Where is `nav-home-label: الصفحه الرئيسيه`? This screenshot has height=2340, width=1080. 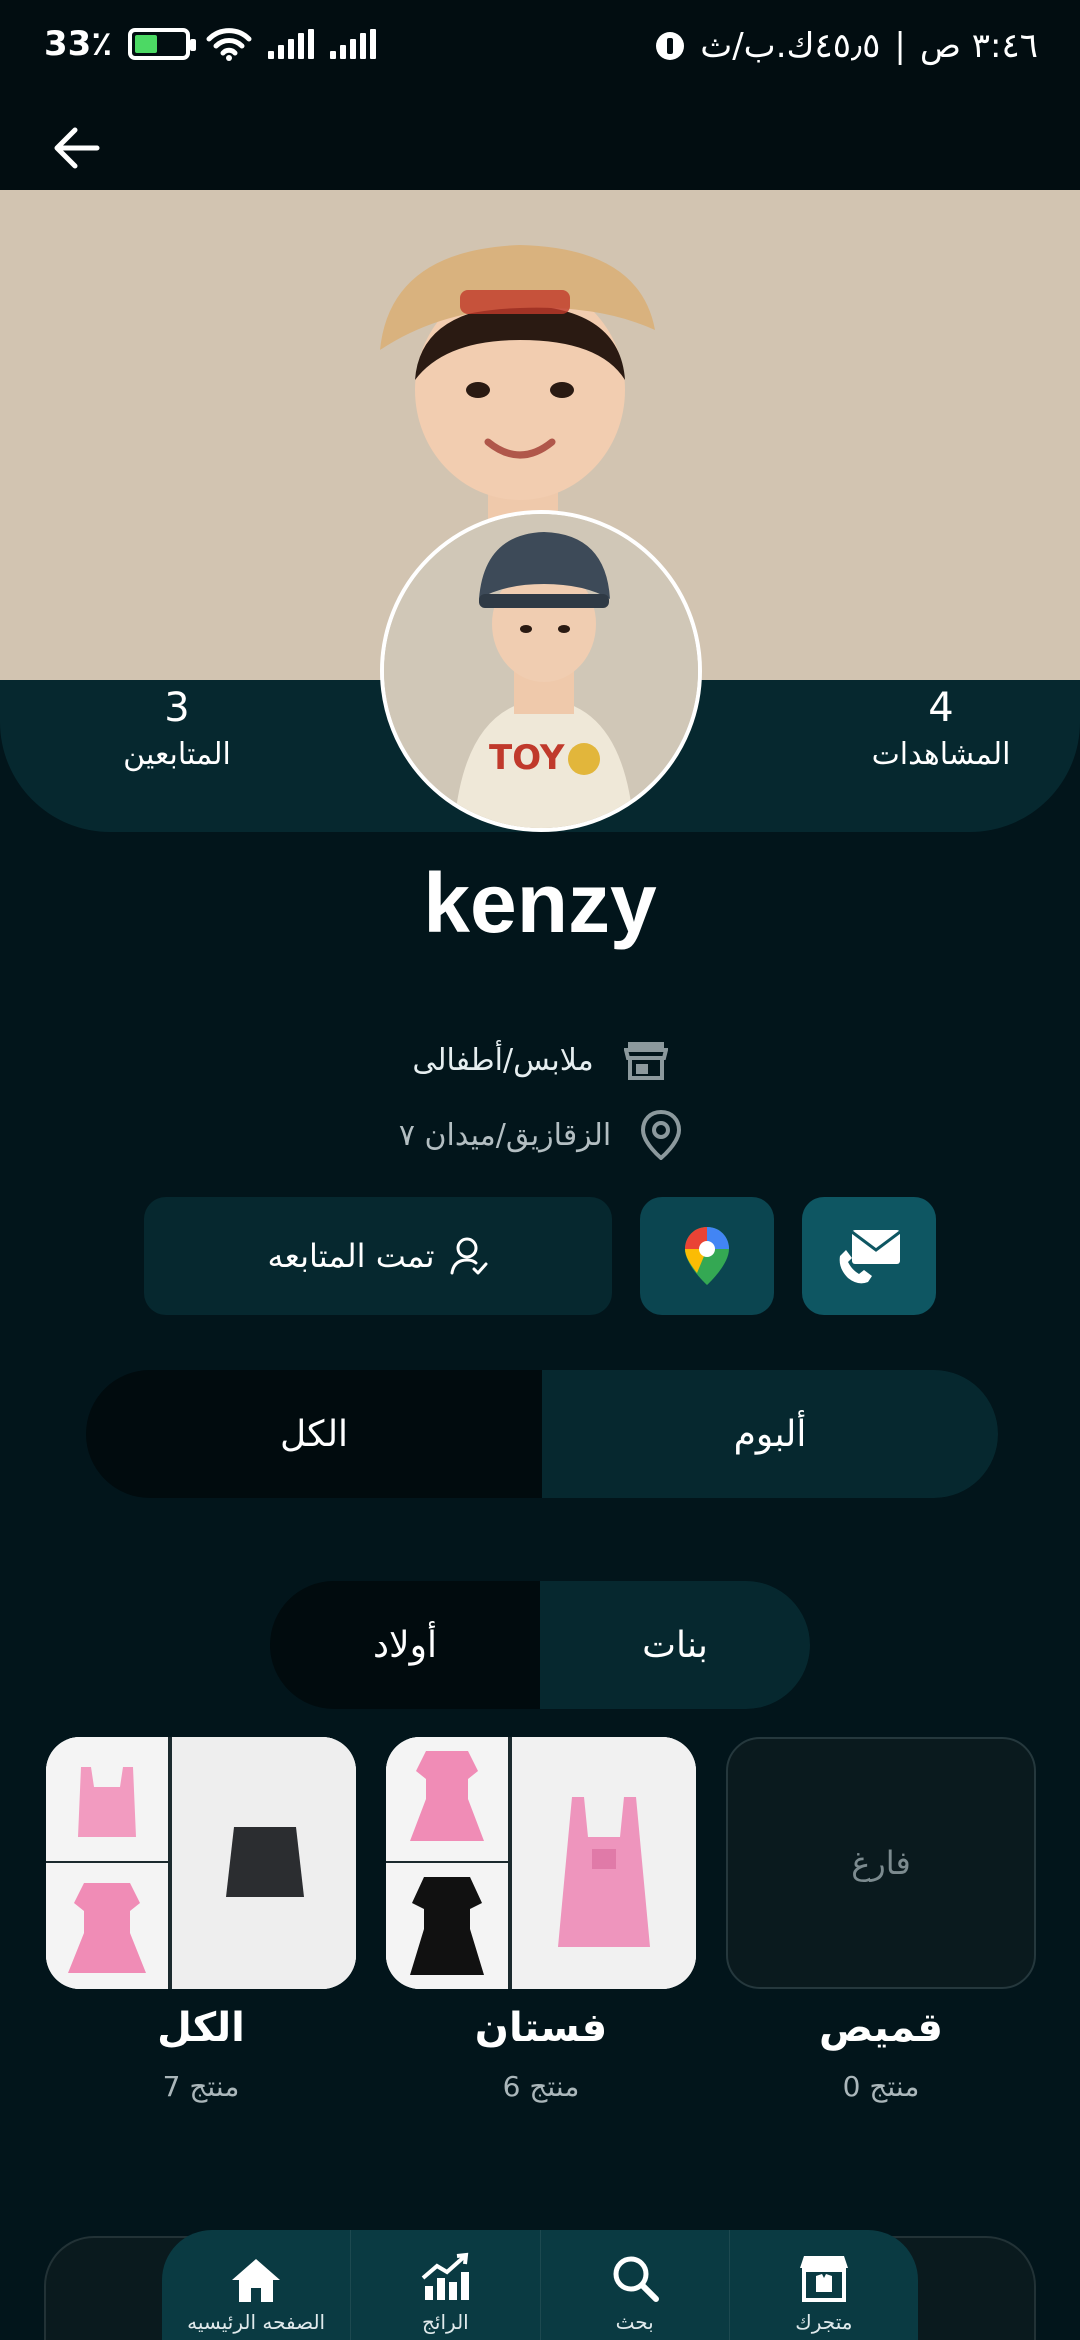
nav-home-label: الصفحه الرئيسيه is located at coordinates (256, 2322).